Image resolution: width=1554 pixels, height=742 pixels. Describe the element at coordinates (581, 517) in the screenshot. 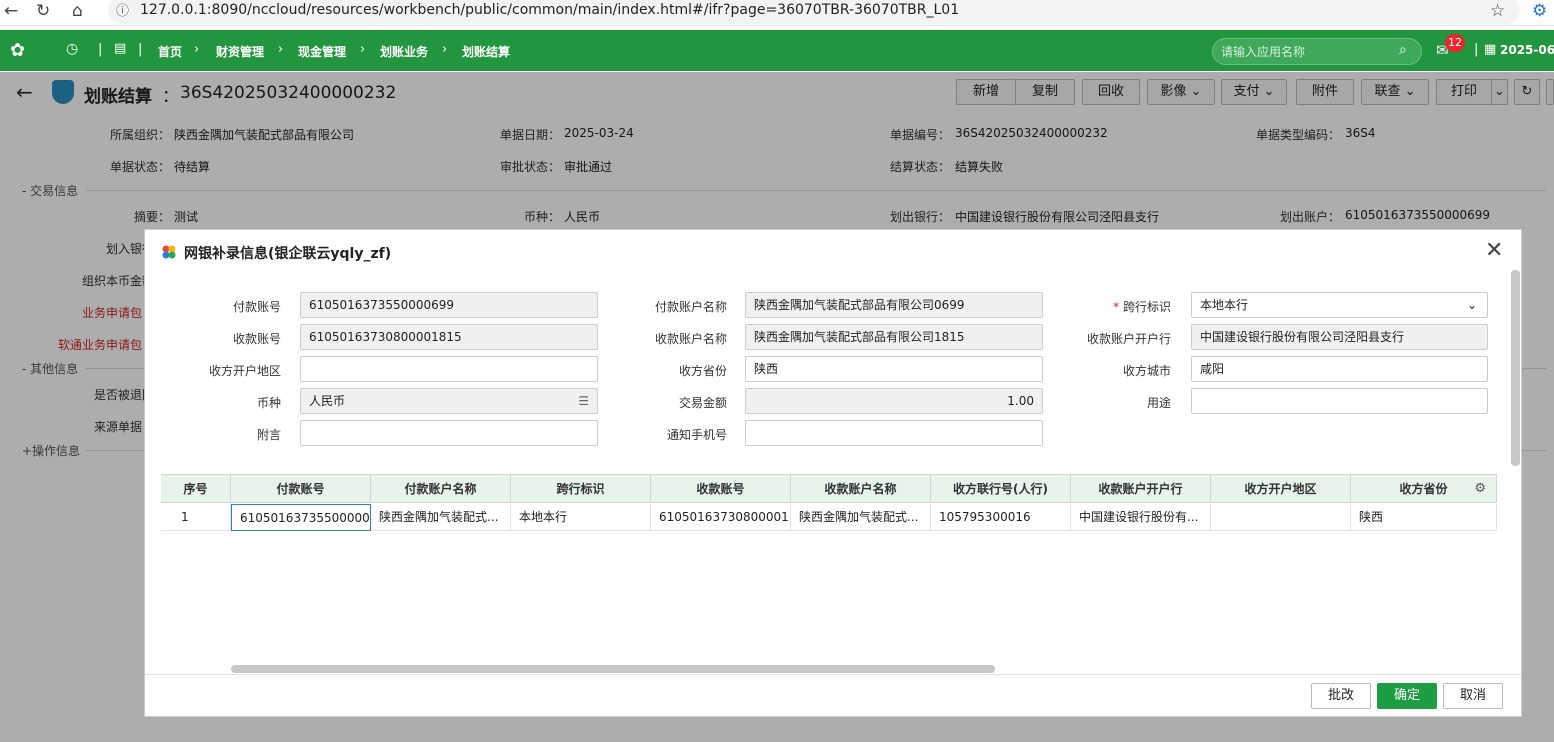

I see `table-cell: 本地本行` at that location.